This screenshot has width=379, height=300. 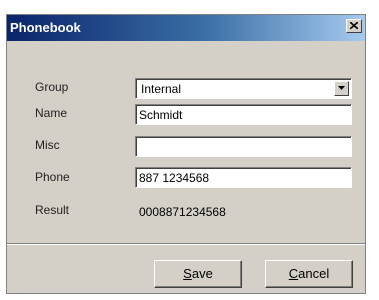 I want to click on window-title: Phonebook, so click(x=45, y=27).